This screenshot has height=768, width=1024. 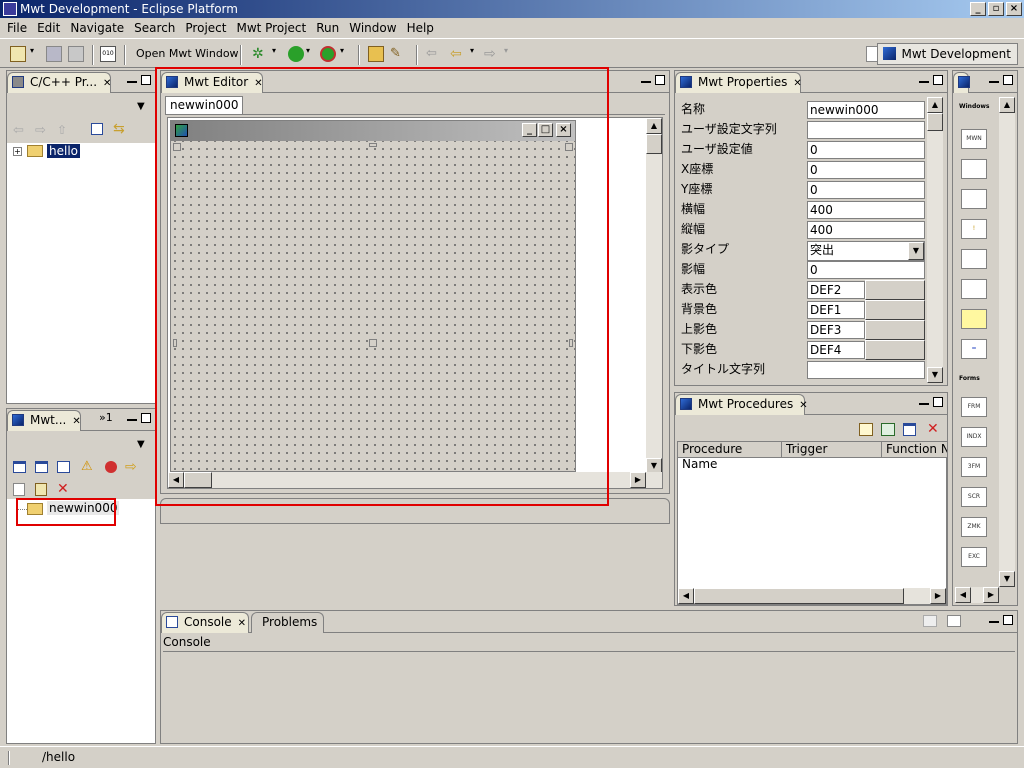 What do you see at coordinates (44, 420) in the screenshot?
I see `tab-mwt: Mwt... ✕` at bounding box center [44, 420].